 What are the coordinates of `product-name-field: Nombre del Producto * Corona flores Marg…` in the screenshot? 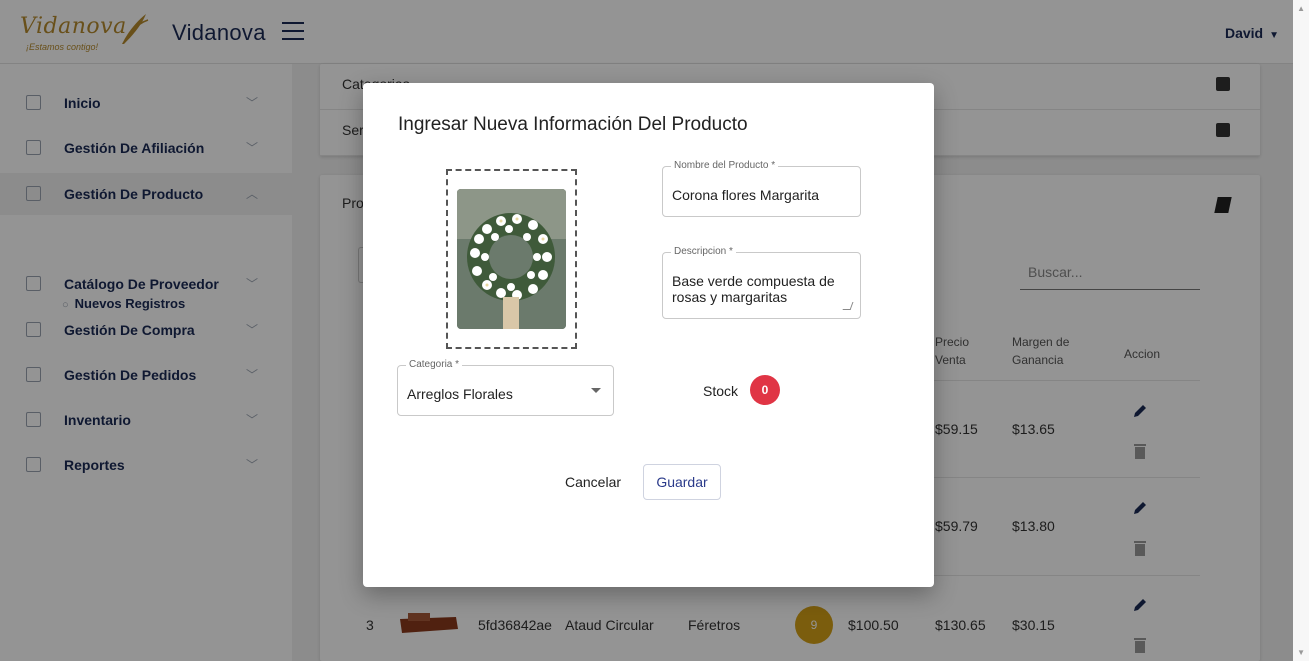 It's located at (761, 188).